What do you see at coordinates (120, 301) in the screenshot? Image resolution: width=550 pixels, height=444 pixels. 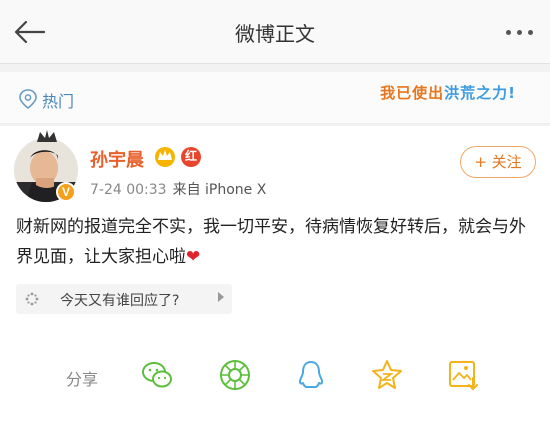 I see `topic-label: 今天又有谁回应了?` at bounding box center [120, 301].